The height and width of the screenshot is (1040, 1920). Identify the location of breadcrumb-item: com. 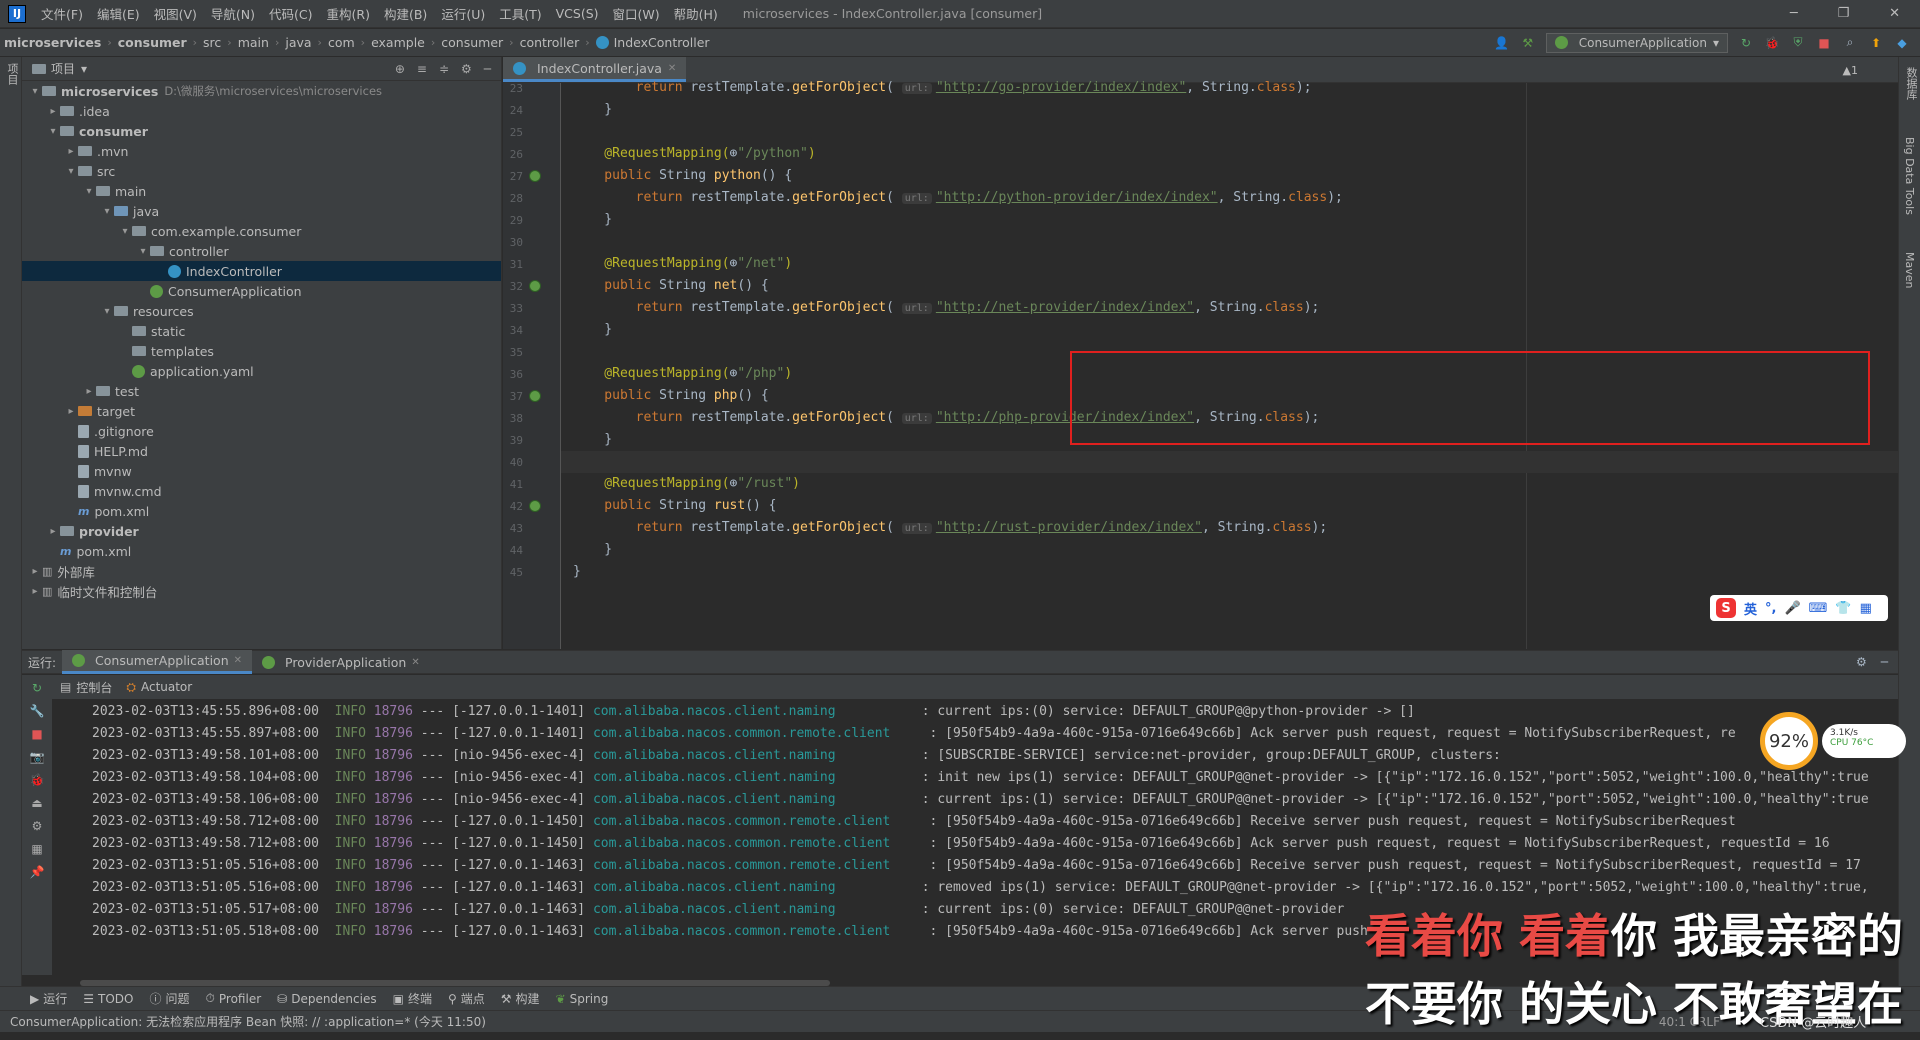
(341, 42).